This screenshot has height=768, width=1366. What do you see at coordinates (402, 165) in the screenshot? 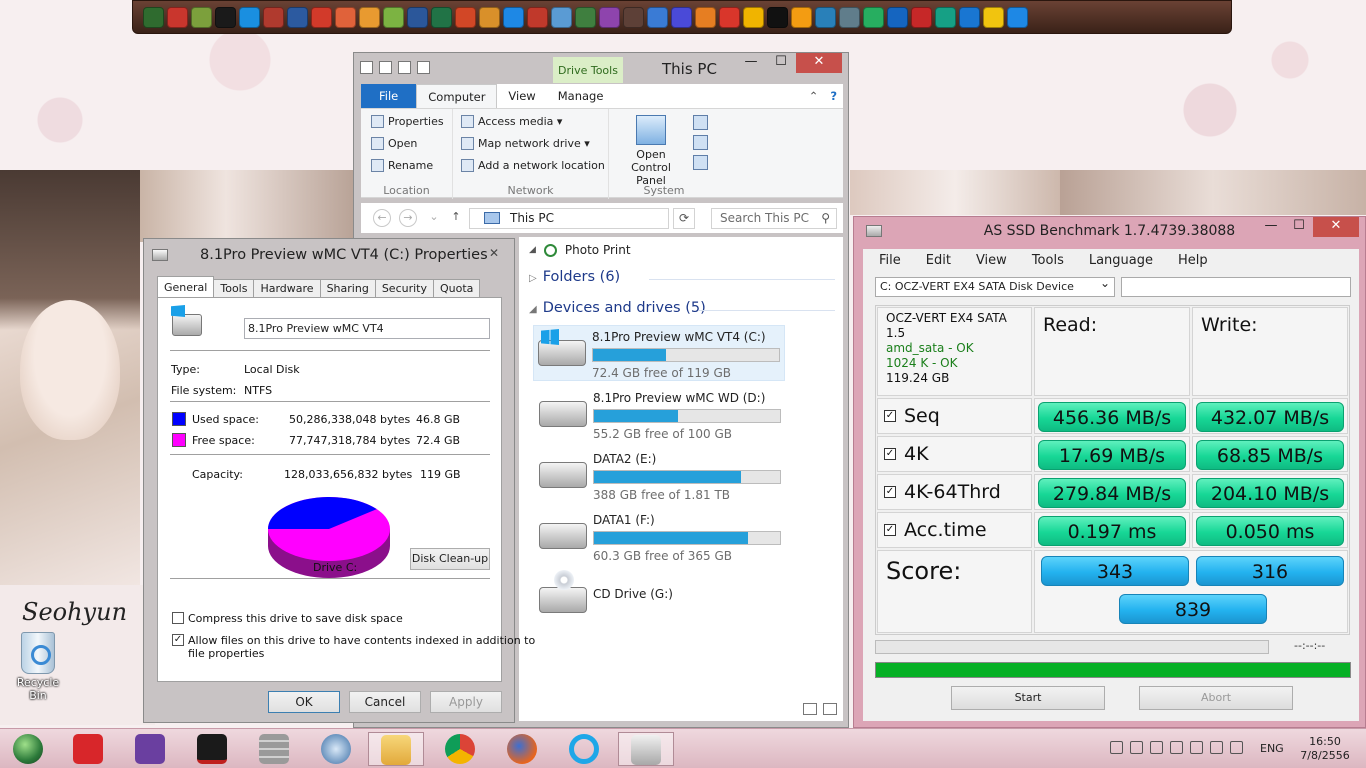
I see `rename-button: Rename` at bounding box center [402, 165].